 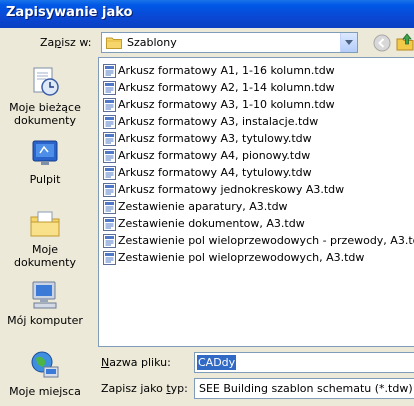 What do you see at coordinates (207, 173) in the screenshot?
I see `list-item: Arkusz formatowy A4, tytulowy.tdw` at bounding box center [207, 173].